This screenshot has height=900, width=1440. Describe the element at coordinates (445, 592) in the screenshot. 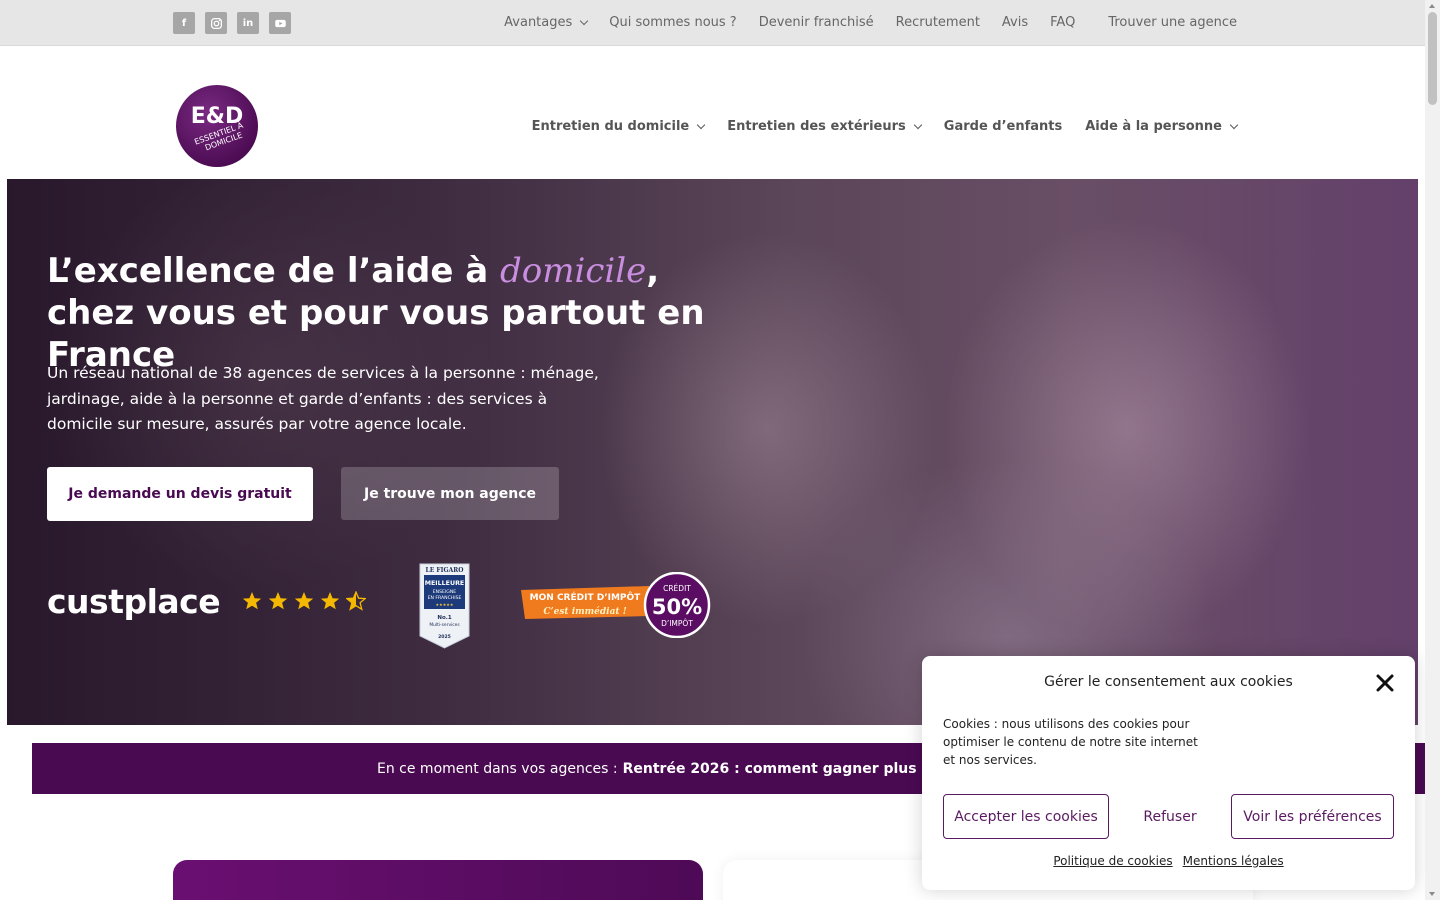

I see `figaro-line2: ENSEIGNE` at that location.